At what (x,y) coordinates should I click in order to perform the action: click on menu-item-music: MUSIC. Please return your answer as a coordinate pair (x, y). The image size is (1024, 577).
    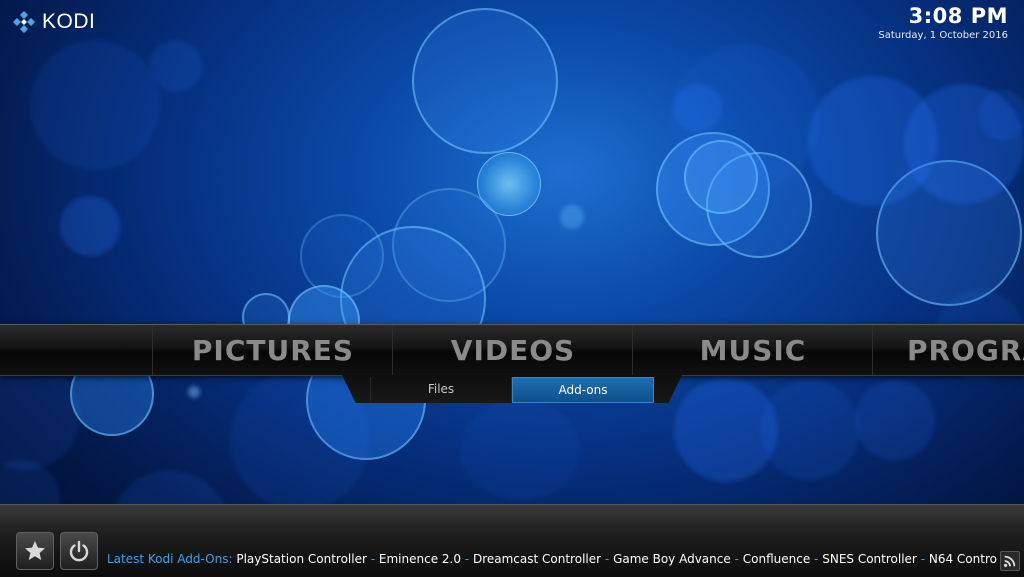
    Looking at the image, I should click on (752, 350).